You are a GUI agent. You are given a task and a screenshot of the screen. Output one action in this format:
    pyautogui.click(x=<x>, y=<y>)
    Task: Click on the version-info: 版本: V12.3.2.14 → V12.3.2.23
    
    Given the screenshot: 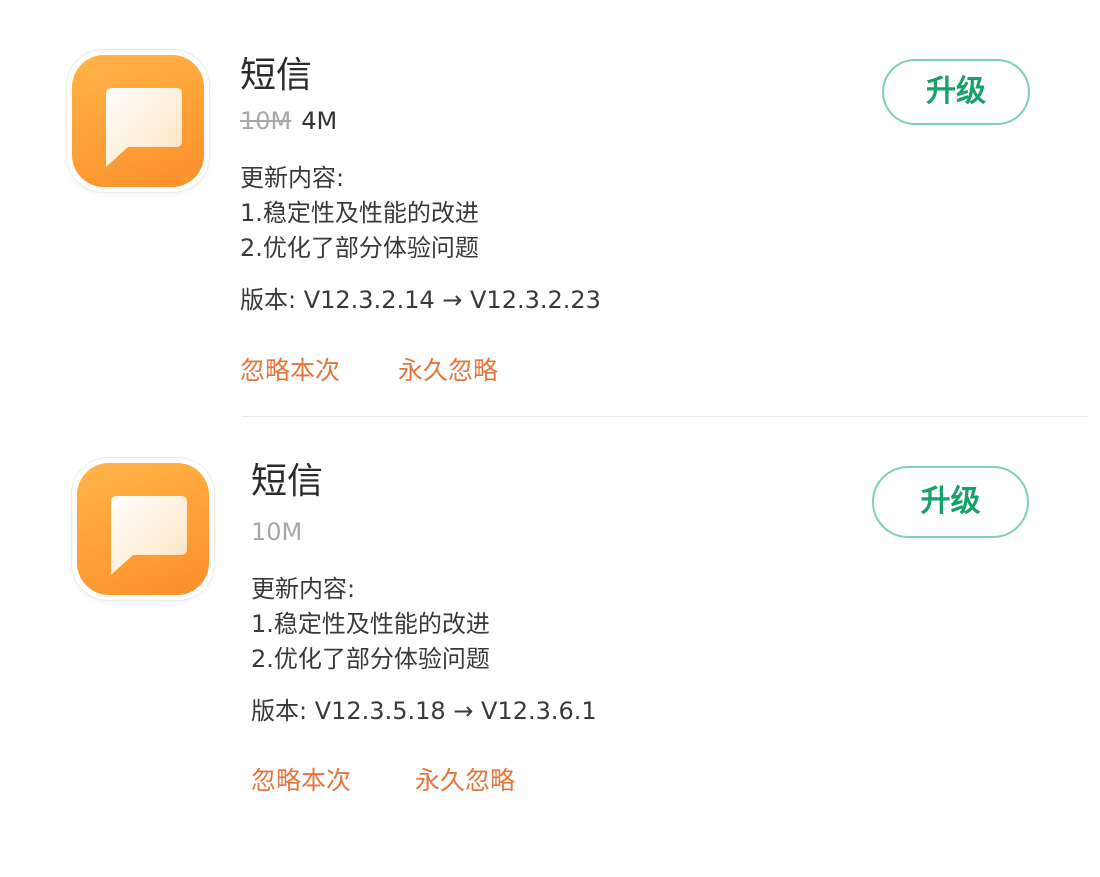 What is the action you would take?
    pyautogui.click(x=420, y=300)
    